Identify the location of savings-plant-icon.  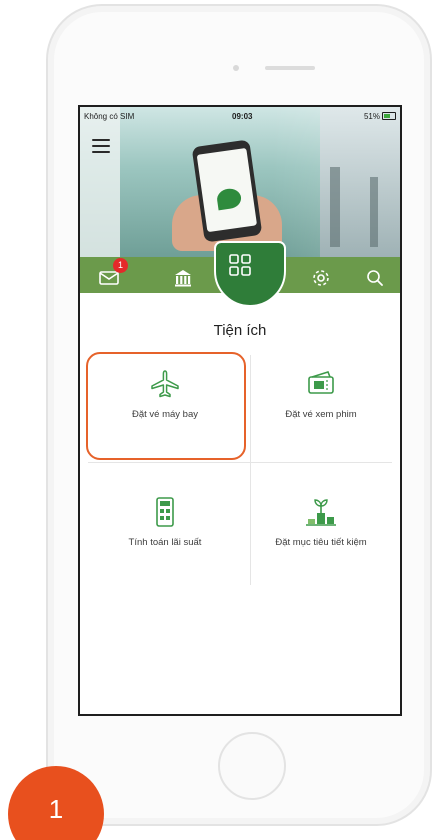
(321, 512).